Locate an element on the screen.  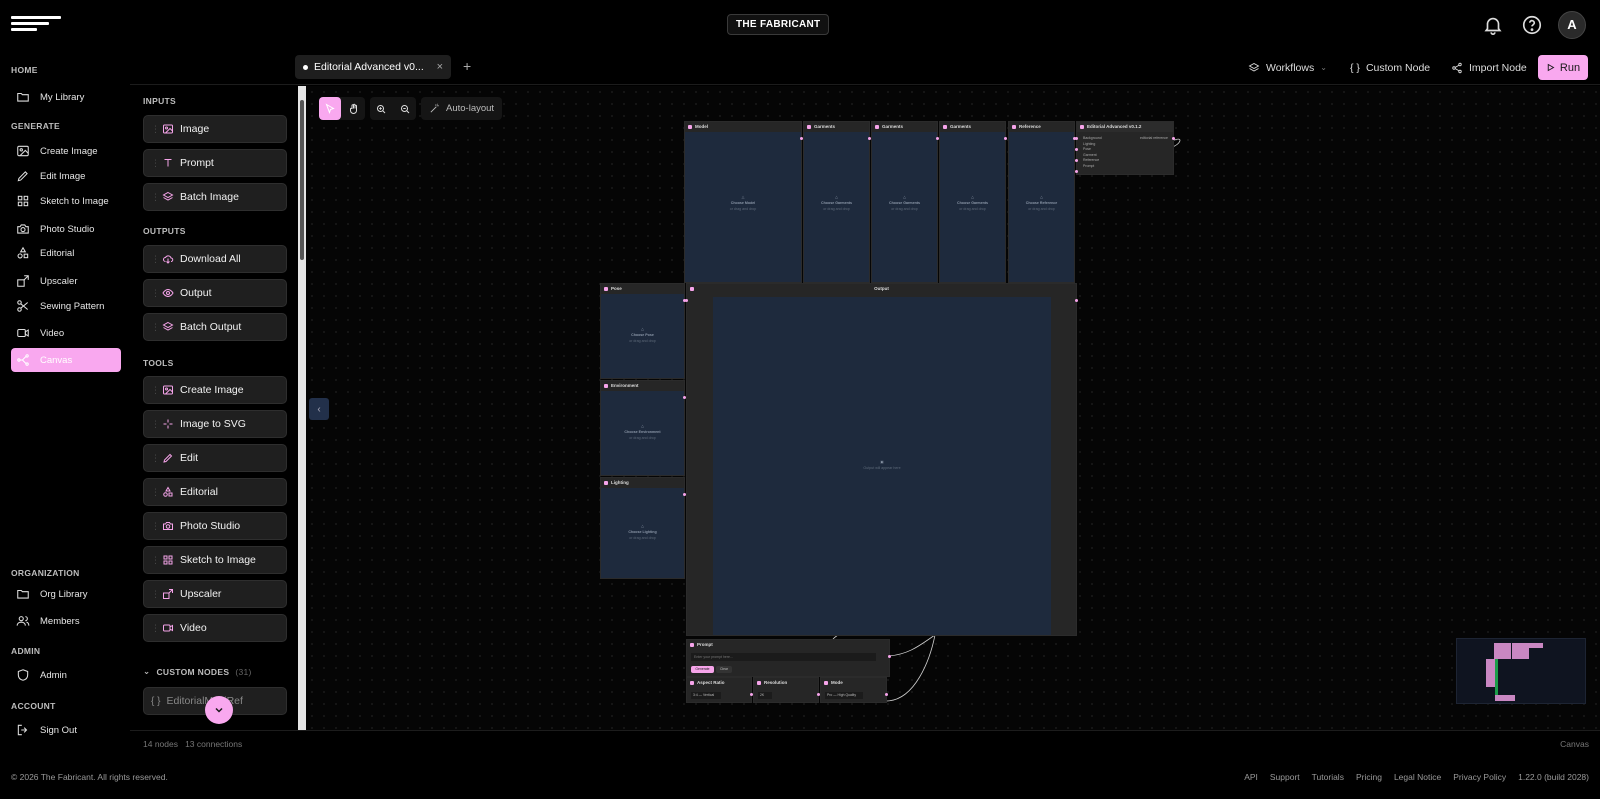
footer-link-privacy: Privacy Policy is located at coordinates (1479, 777).